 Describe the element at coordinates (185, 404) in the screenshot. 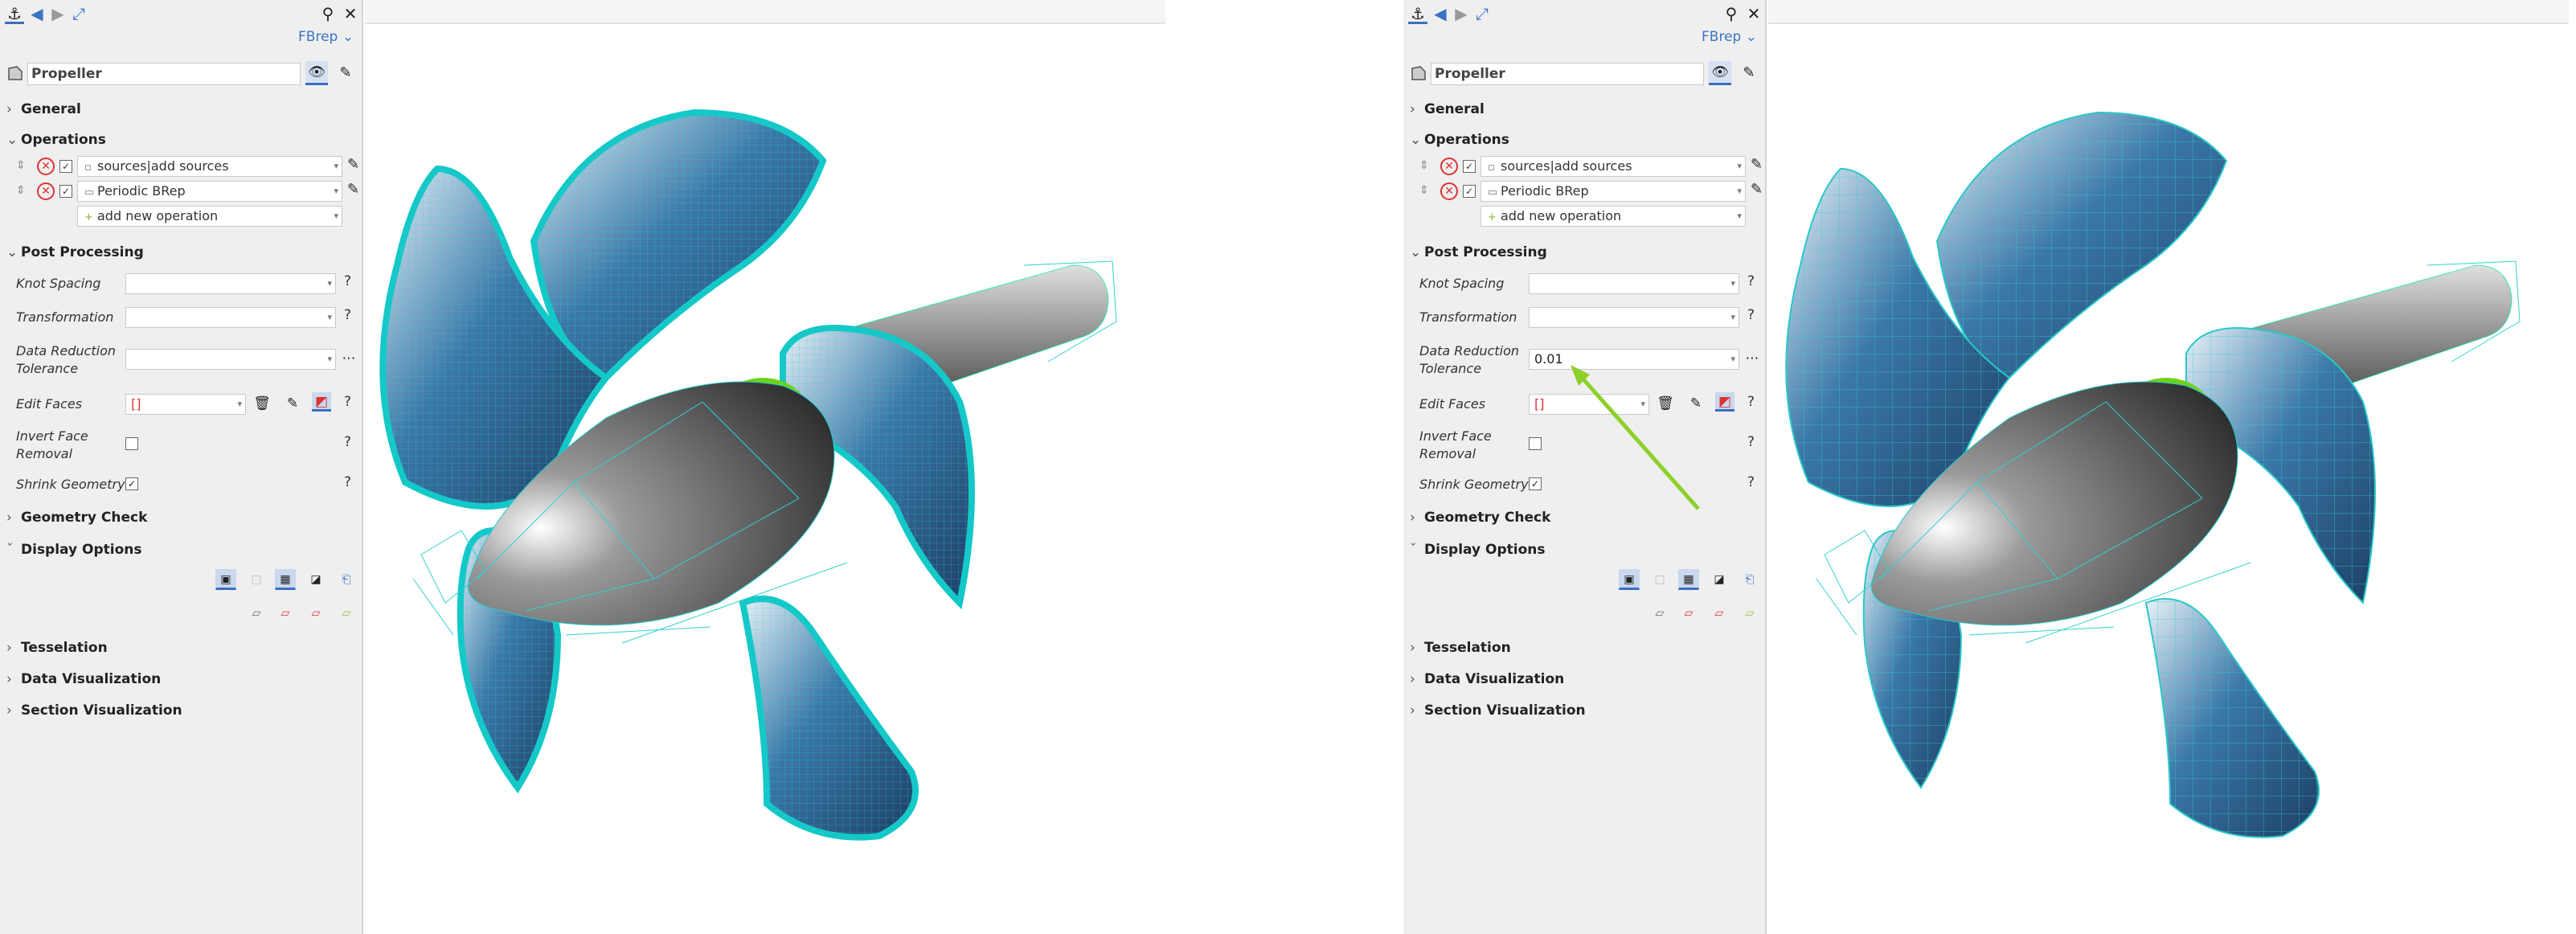

I see `edit-faces-field: [] ▾` at that location.